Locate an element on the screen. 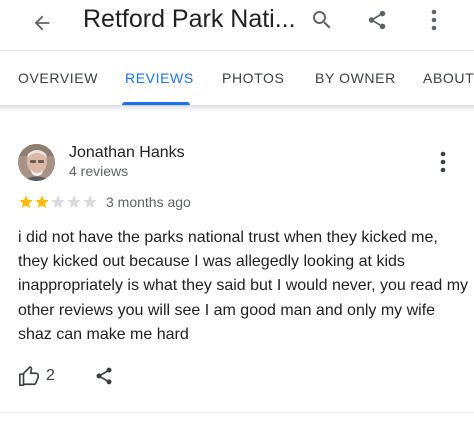  more-options-button is located at coordinates (434, 20).